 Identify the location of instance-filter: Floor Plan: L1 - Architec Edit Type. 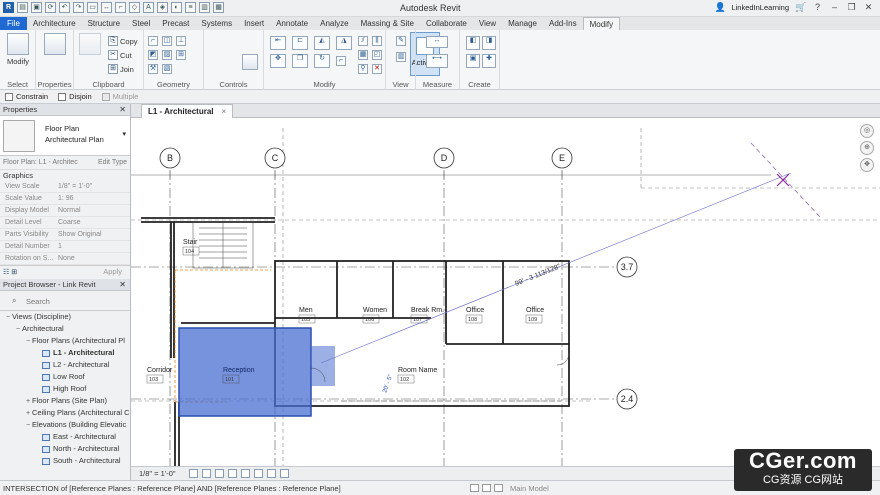
(65, 163).